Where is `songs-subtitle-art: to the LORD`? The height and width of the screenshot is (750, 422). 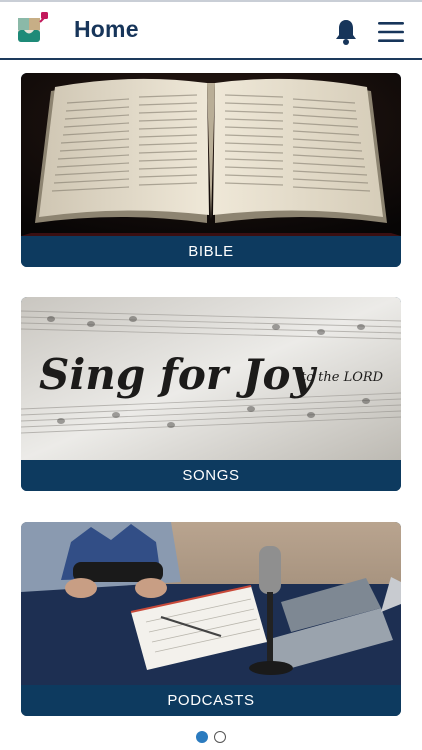 songs-subtitle-art: to the LORD is located at coordinates (342, 377).